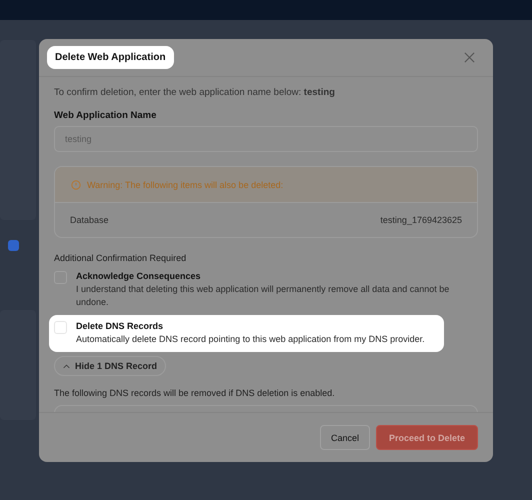  I want to click on item-value: testing_1769423625, so click(421, 220).